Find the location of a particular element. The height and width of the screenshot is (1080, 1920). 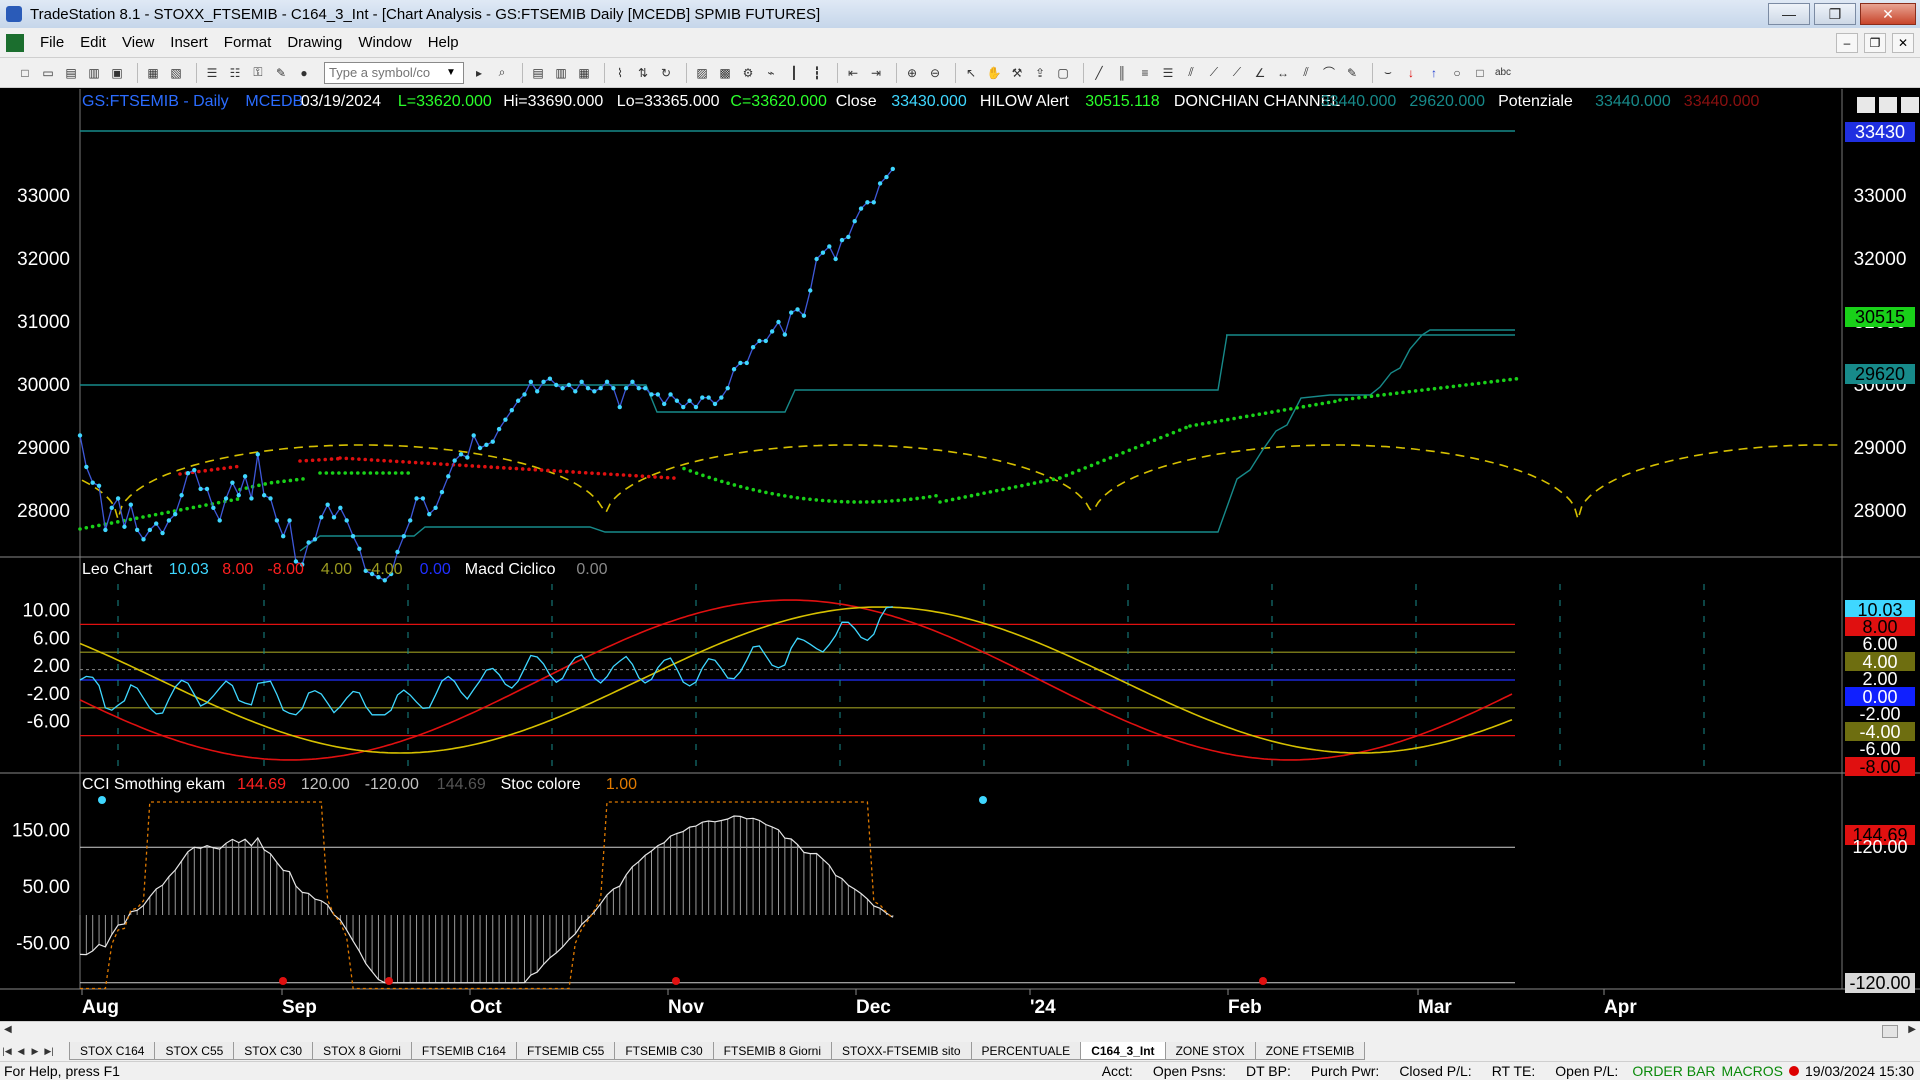

channel-icon: ⫽ is located at coordinates (1191, 73).